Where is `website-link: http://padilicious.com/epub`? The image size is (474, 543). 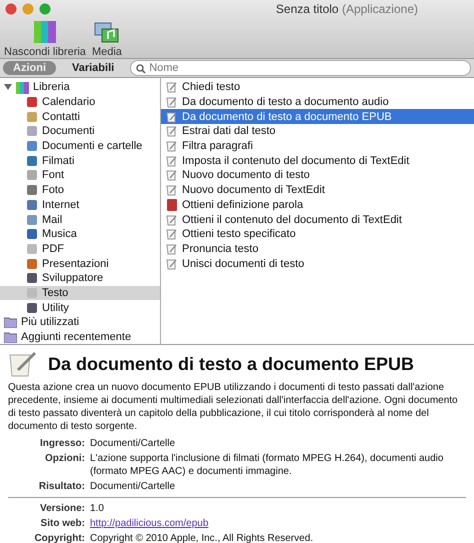 website-link: http://padilicious.com/epub is located at coordinates (278, 523).